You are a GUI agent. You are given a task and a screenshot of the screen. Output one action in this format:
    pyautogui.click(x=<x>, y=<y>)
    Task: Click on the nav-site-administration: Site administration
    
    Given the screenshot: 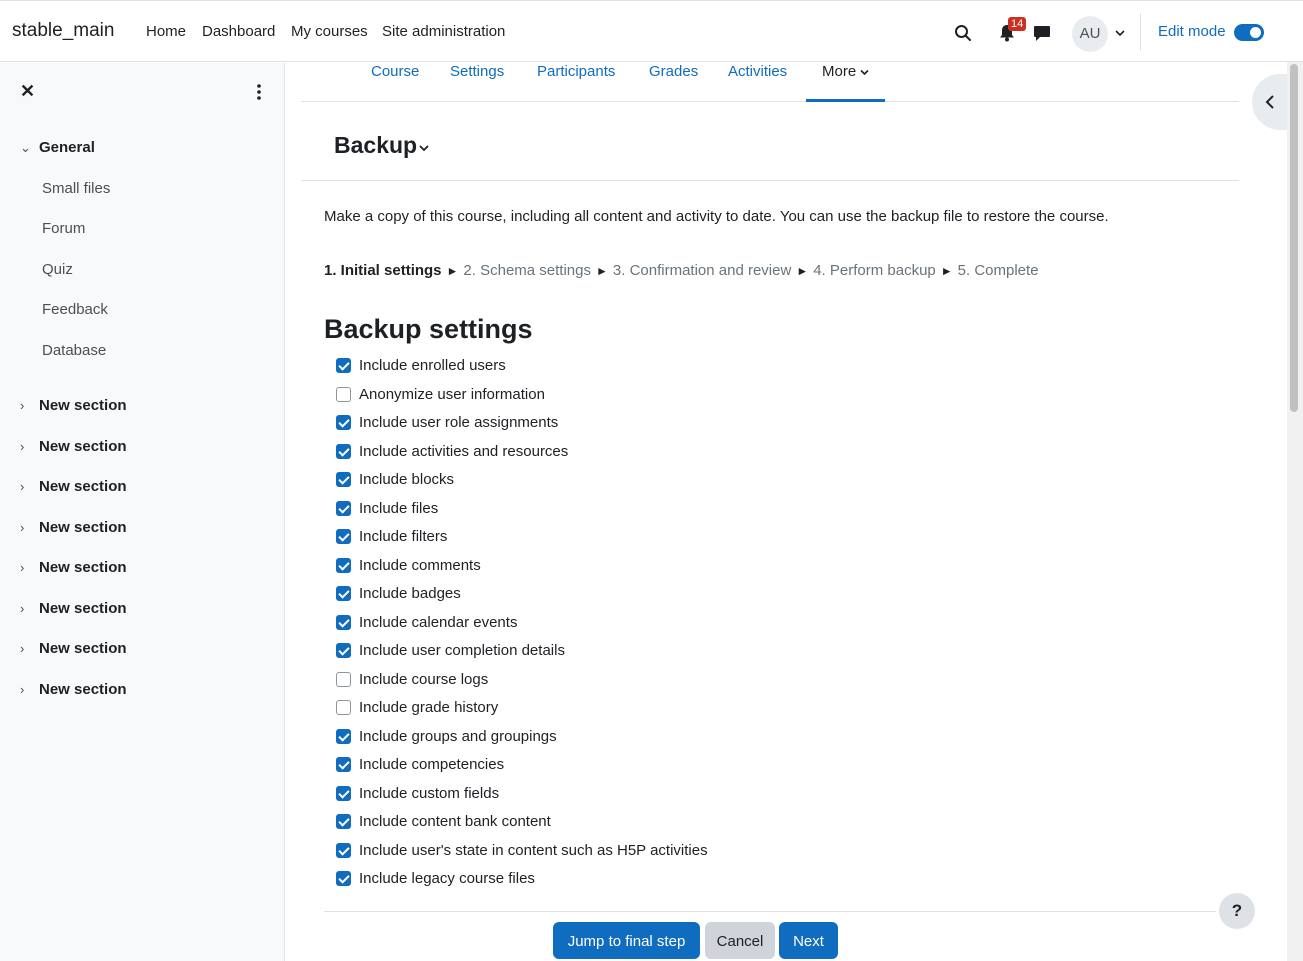 What is the action you would take?
    pyautogui.click(x=443, y=31)
    